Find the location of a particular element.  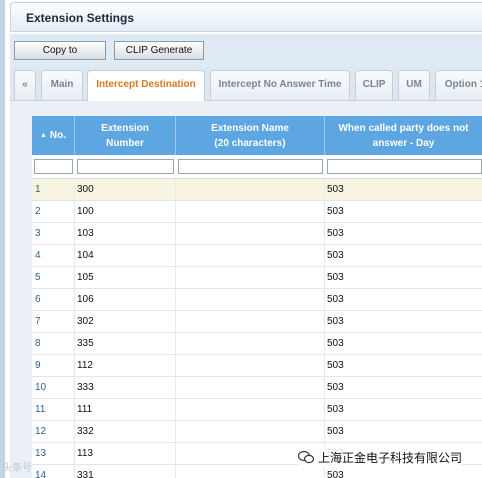

table-row: 8 335 503 is located at coordinates (257, 344).